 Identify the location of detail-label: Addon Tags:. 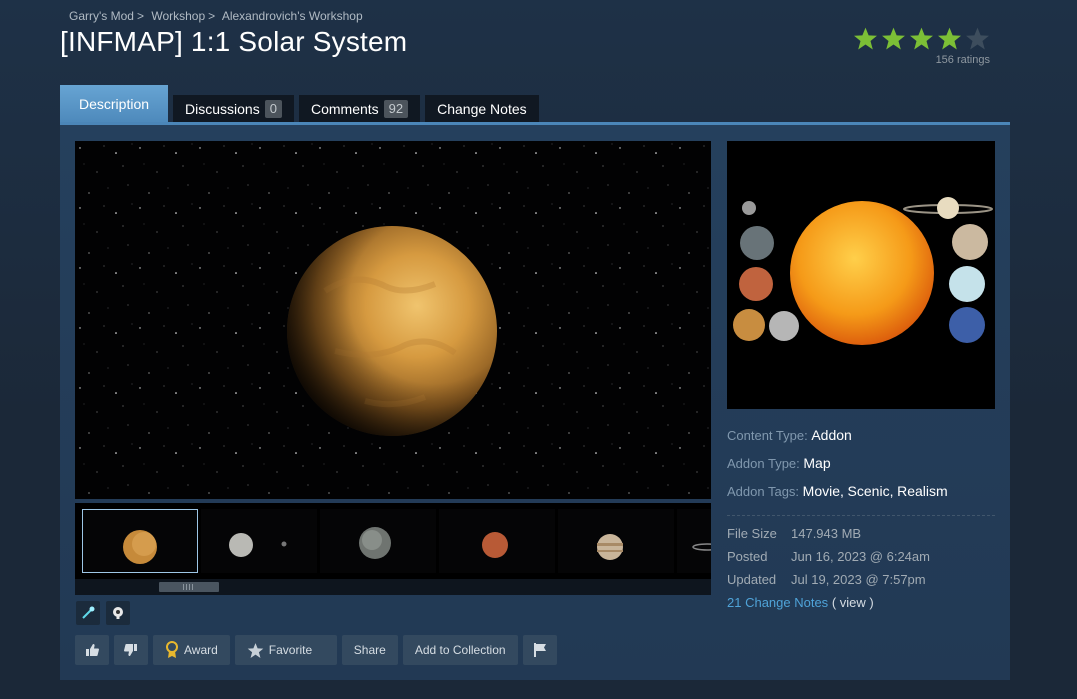
(763, 491).